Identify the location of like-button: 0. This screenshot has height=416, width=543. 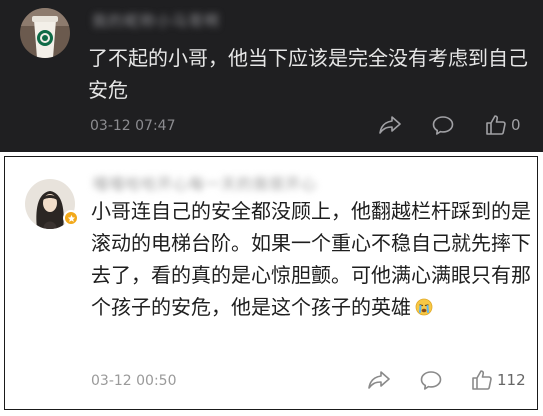
(502, 125).